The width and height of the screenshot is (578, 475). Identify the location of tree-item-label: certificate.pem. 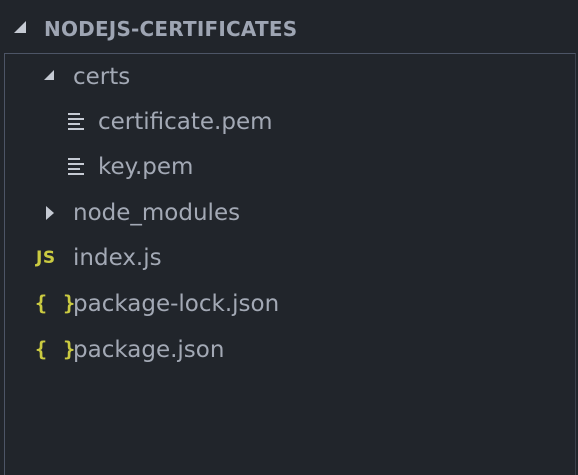
(185, 122).